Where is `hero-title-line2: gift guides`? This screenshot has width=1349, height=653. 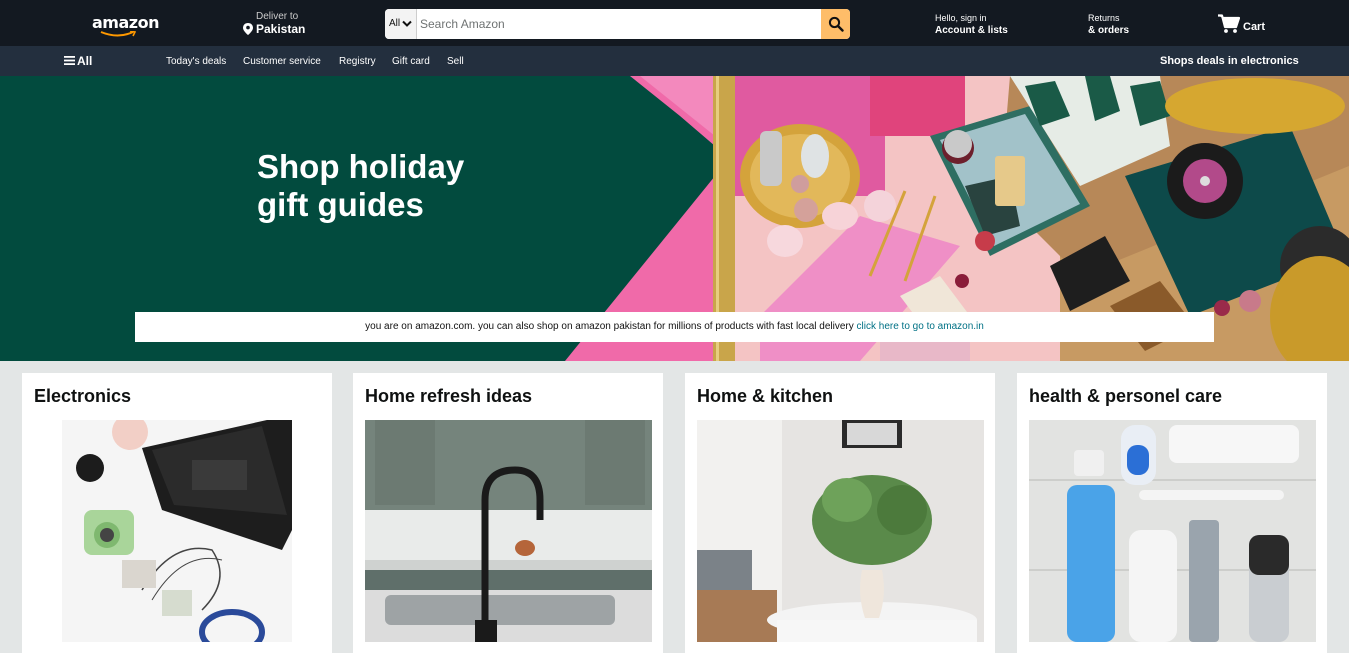
hero-title-line2: gift guides is located at coordinates (340, 204).